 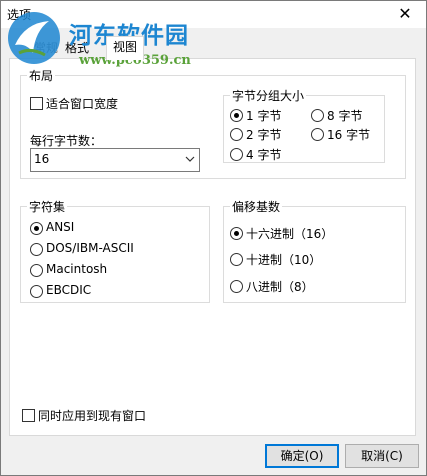 I want to click on radio-decimal-label: 十进制（10）, so click(x=283, y=259).